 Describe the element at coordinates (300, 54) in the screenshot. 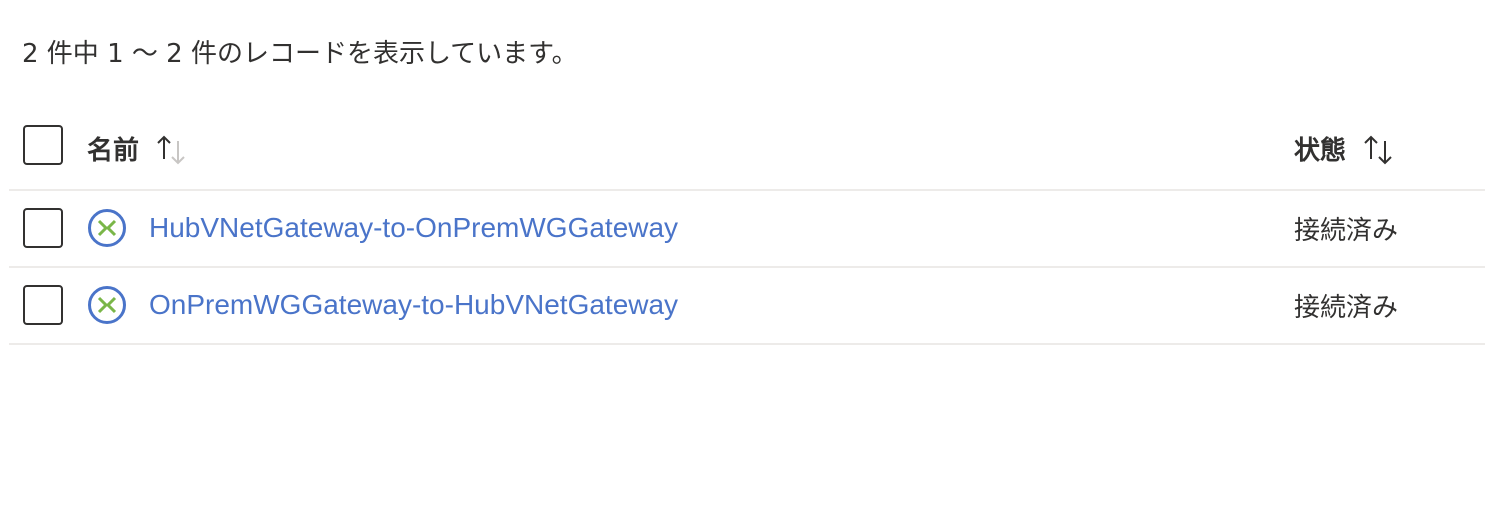

I see `record-count-summary: 2 件中 1 ～ 2 件のレコードを表示しています。` at that location.